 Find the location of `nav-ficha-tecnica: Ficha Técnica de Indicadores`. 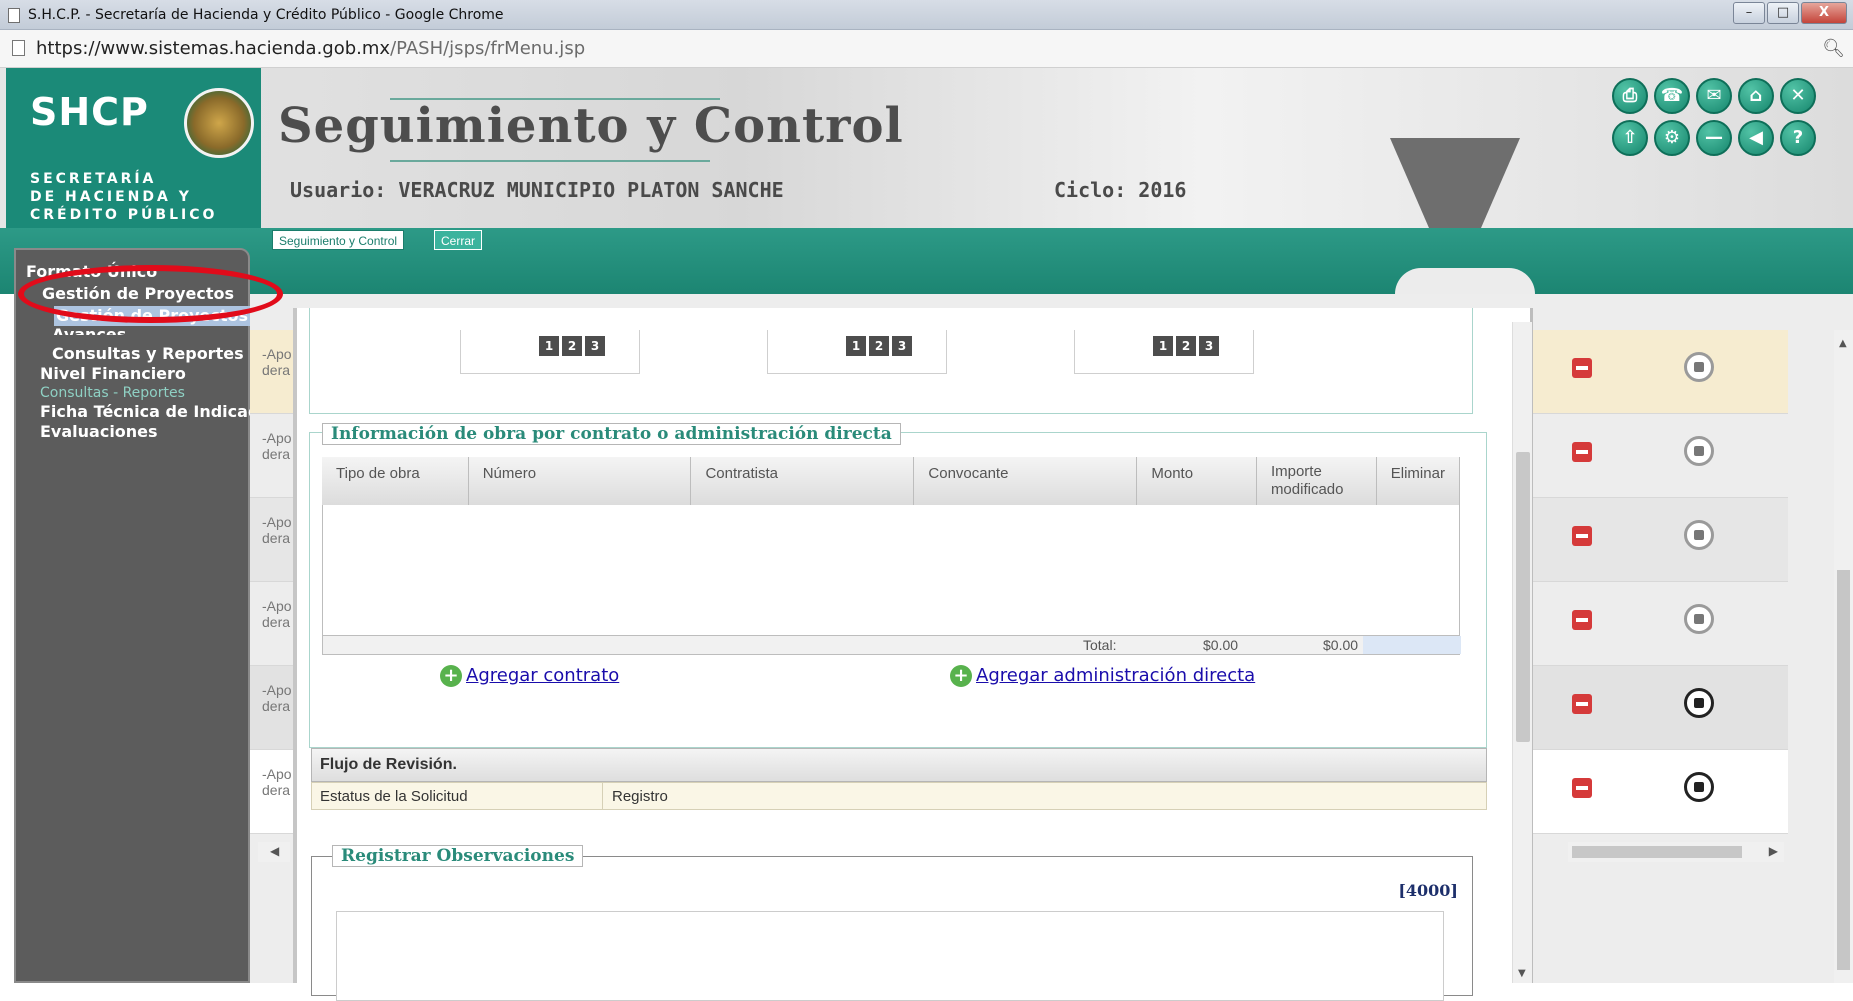

nav-ficha-tecnica: Ficha Técnica de Indicadores is located at coordinates (145, 411).